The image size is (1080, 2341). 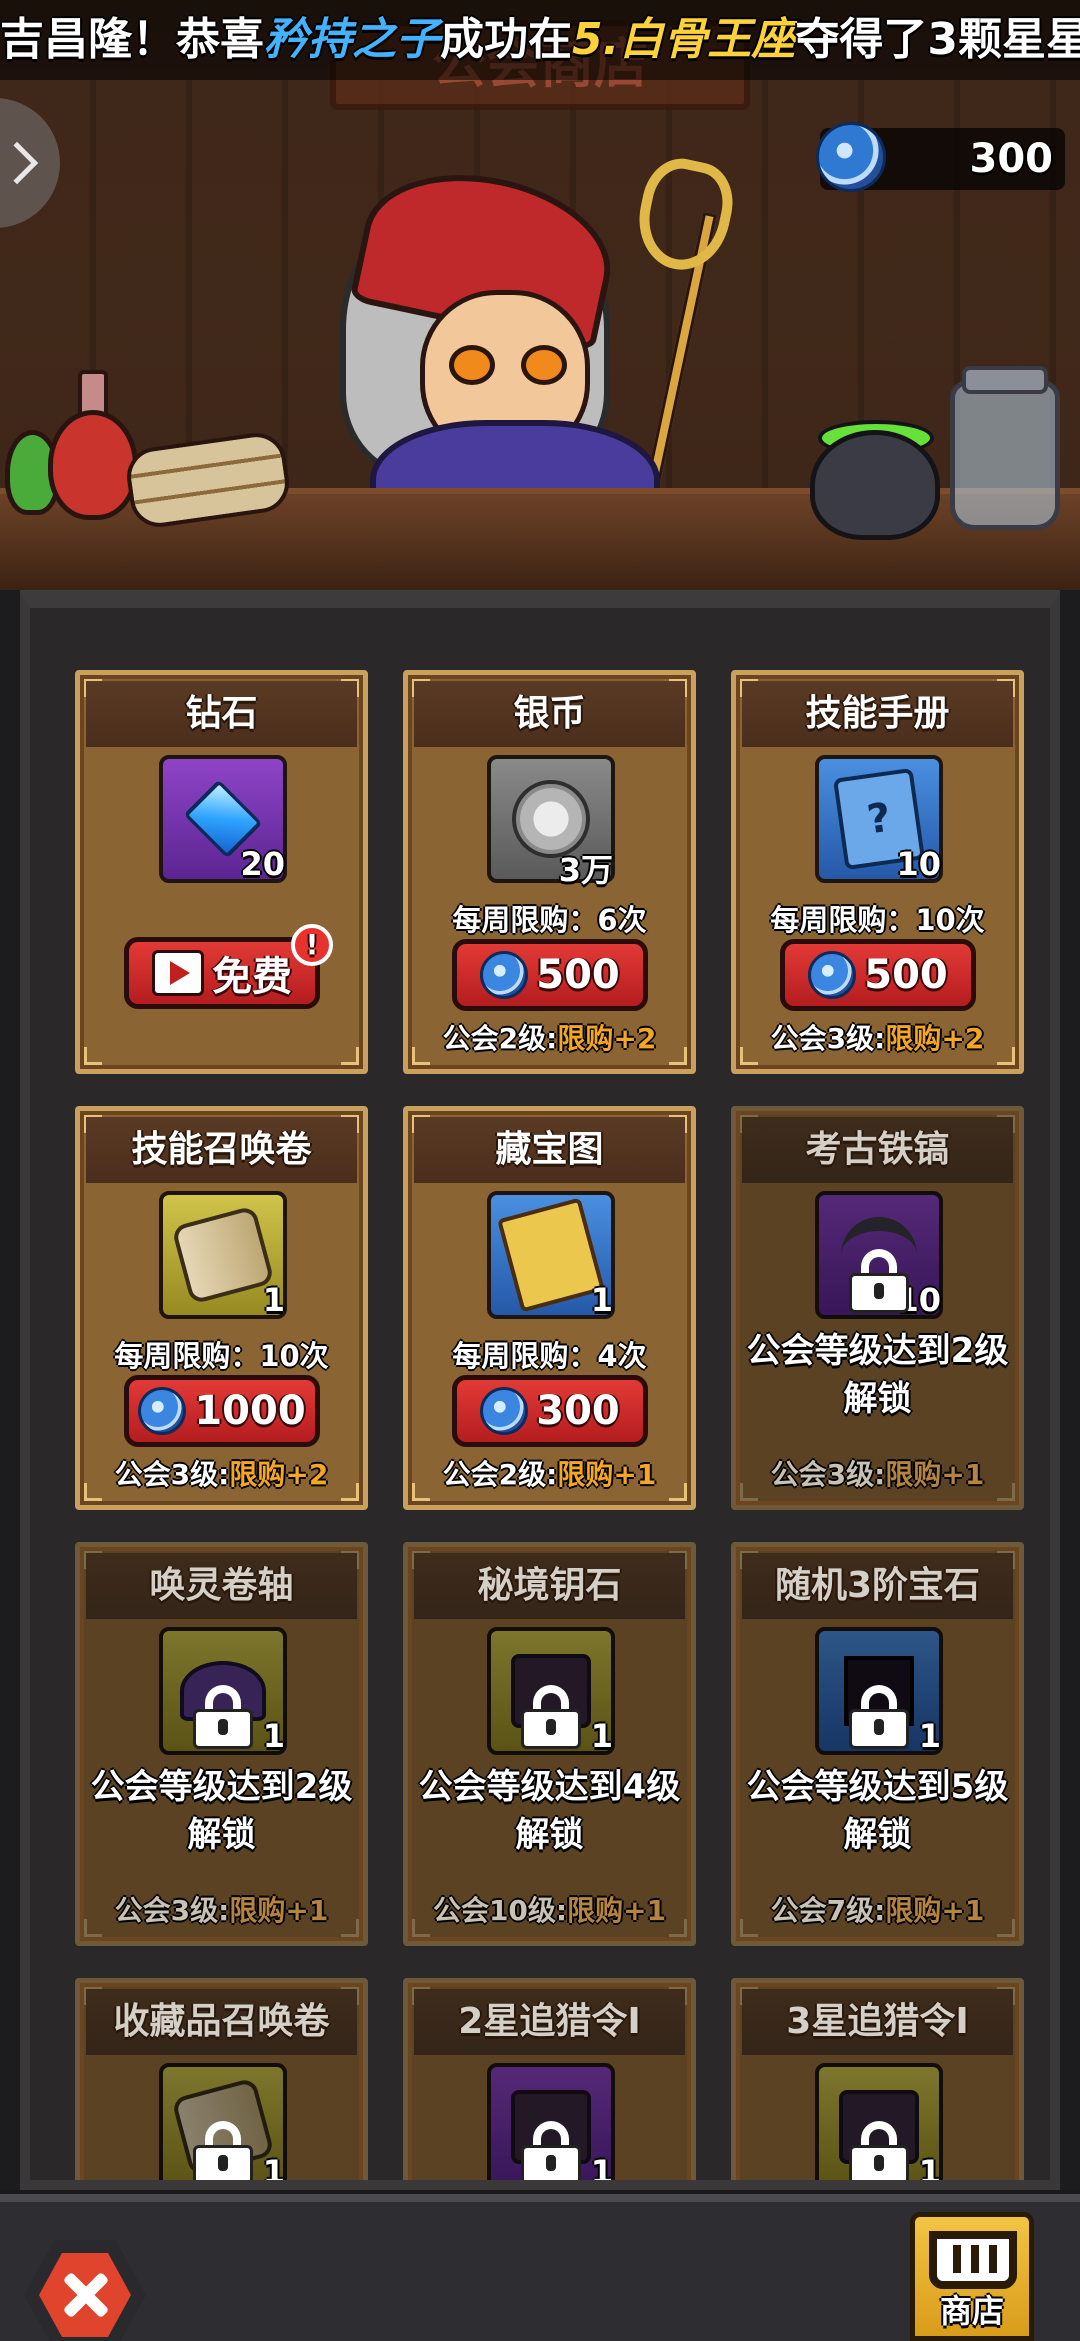 I want to click on skill-summon-scroll-icon, so click(x=223, y=1255).